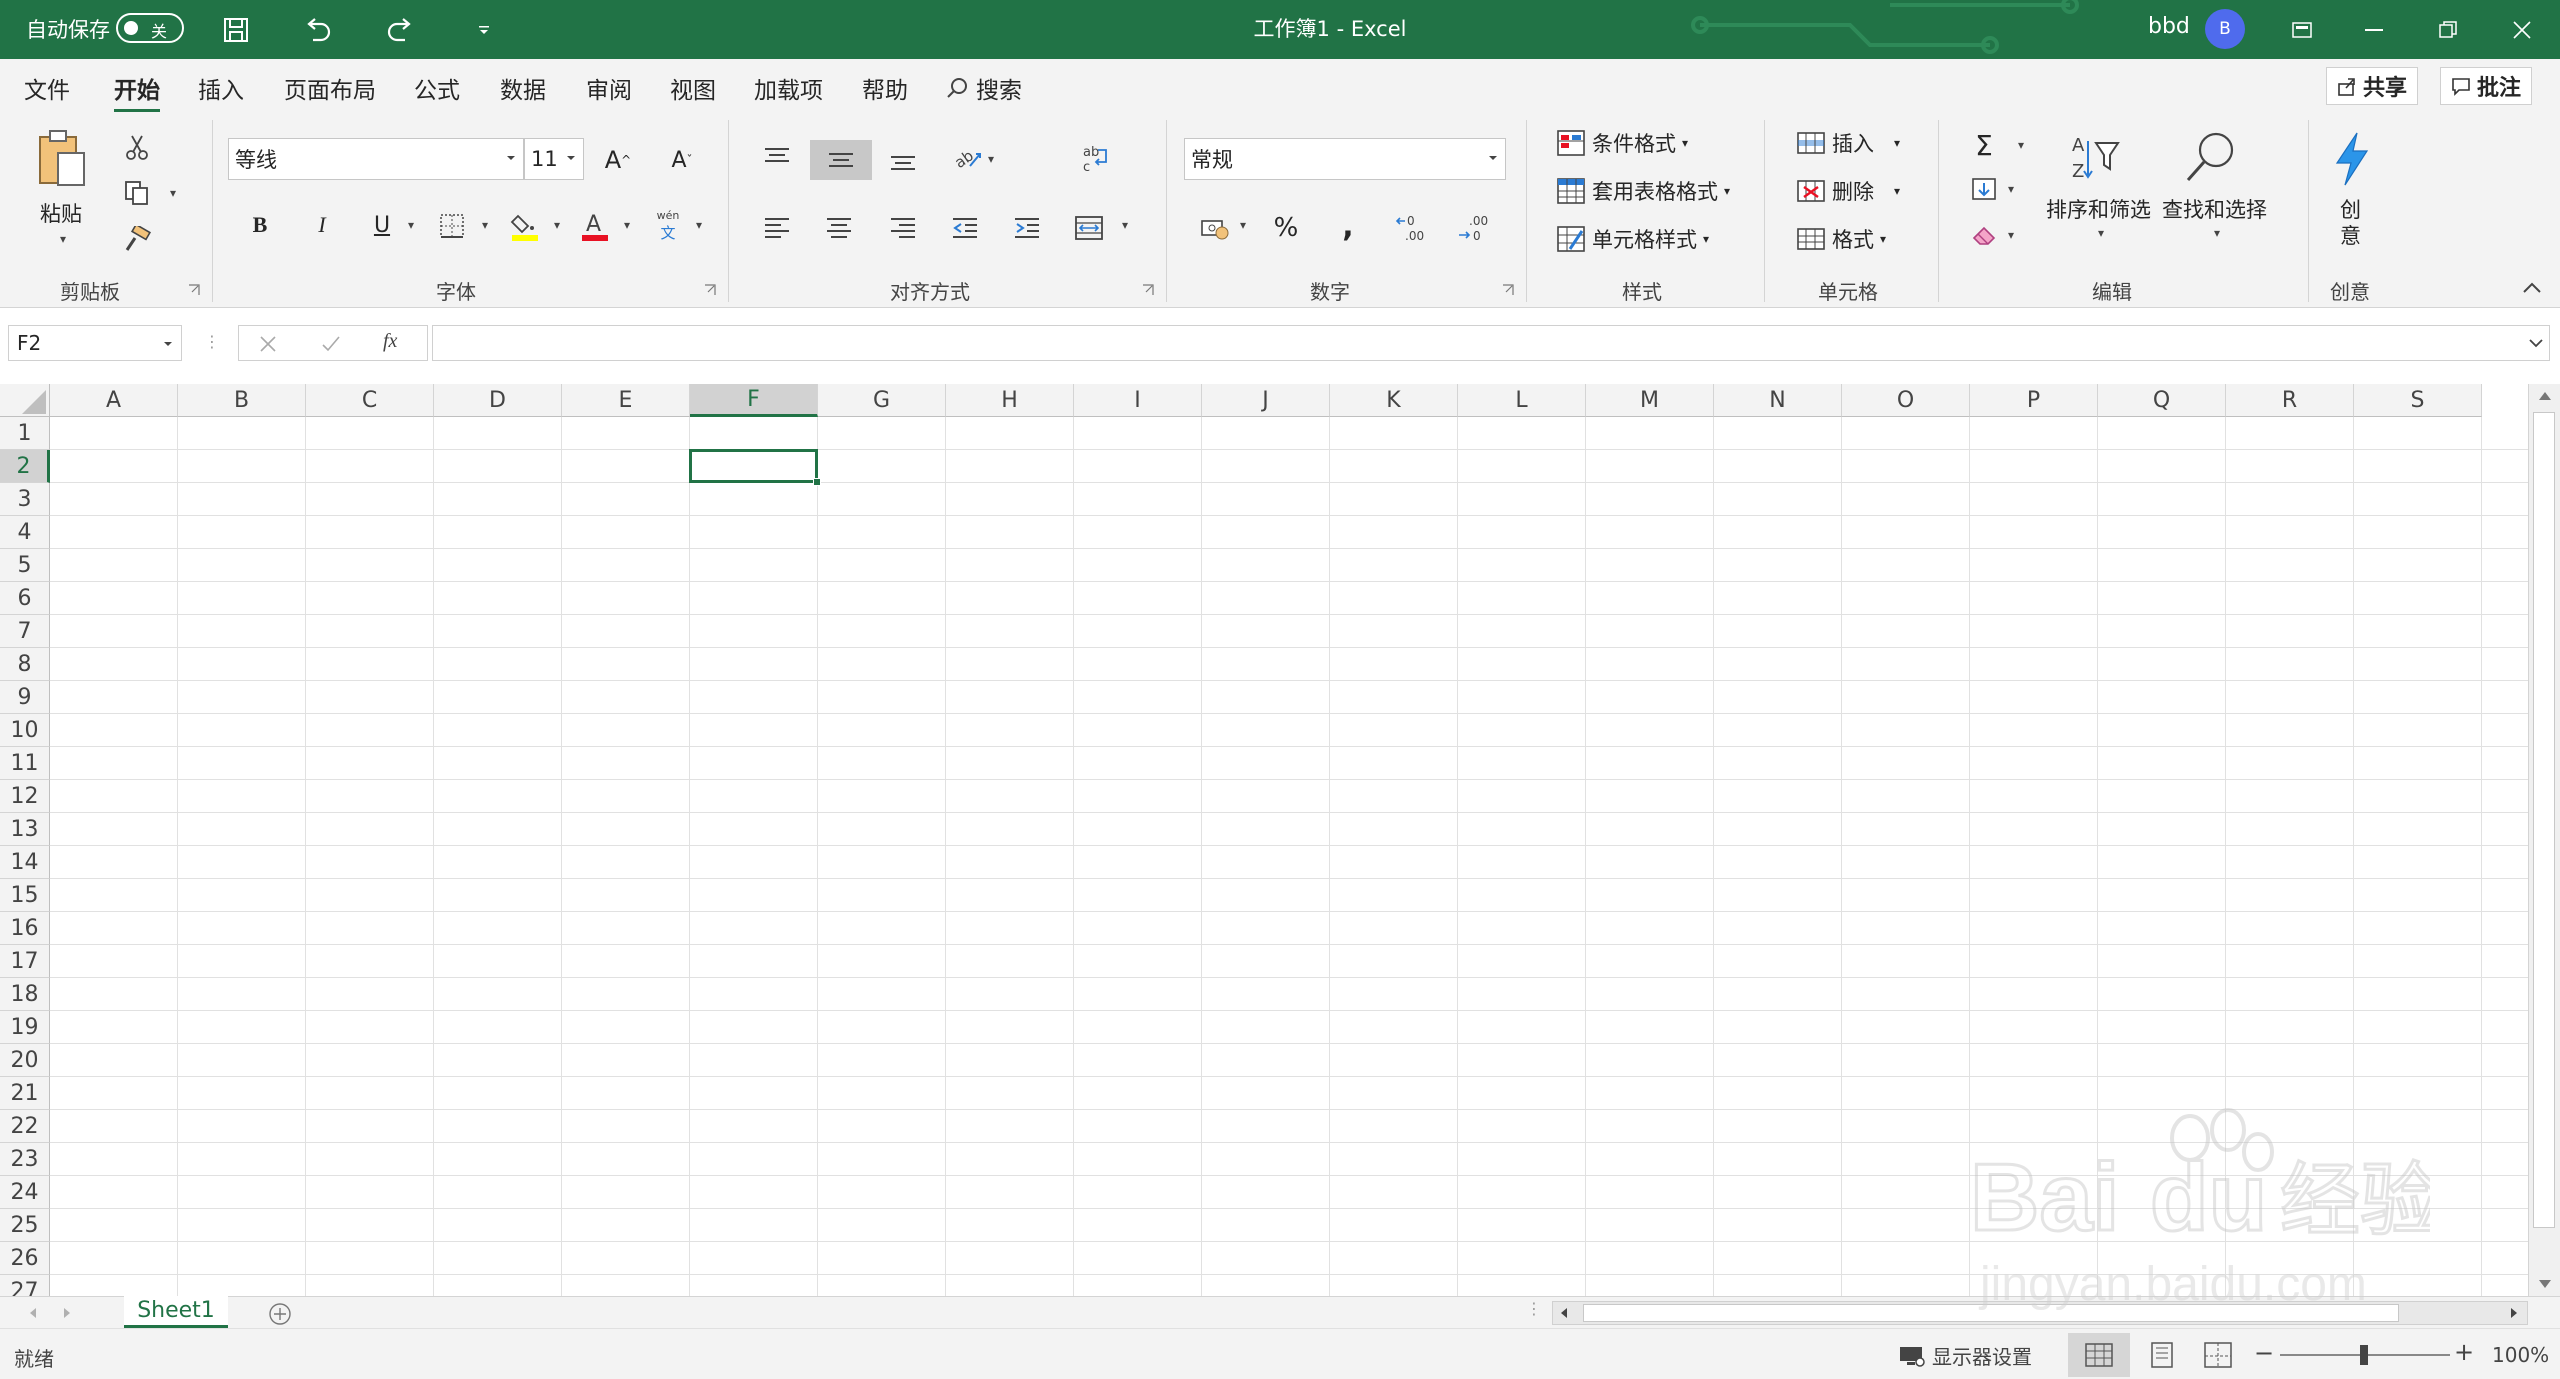 This screenshot has height=1379, width=2560. What do you see at coordinates (242, 400) in the screenshot?
I see `column-header: B` at bounding box center [242, 400].